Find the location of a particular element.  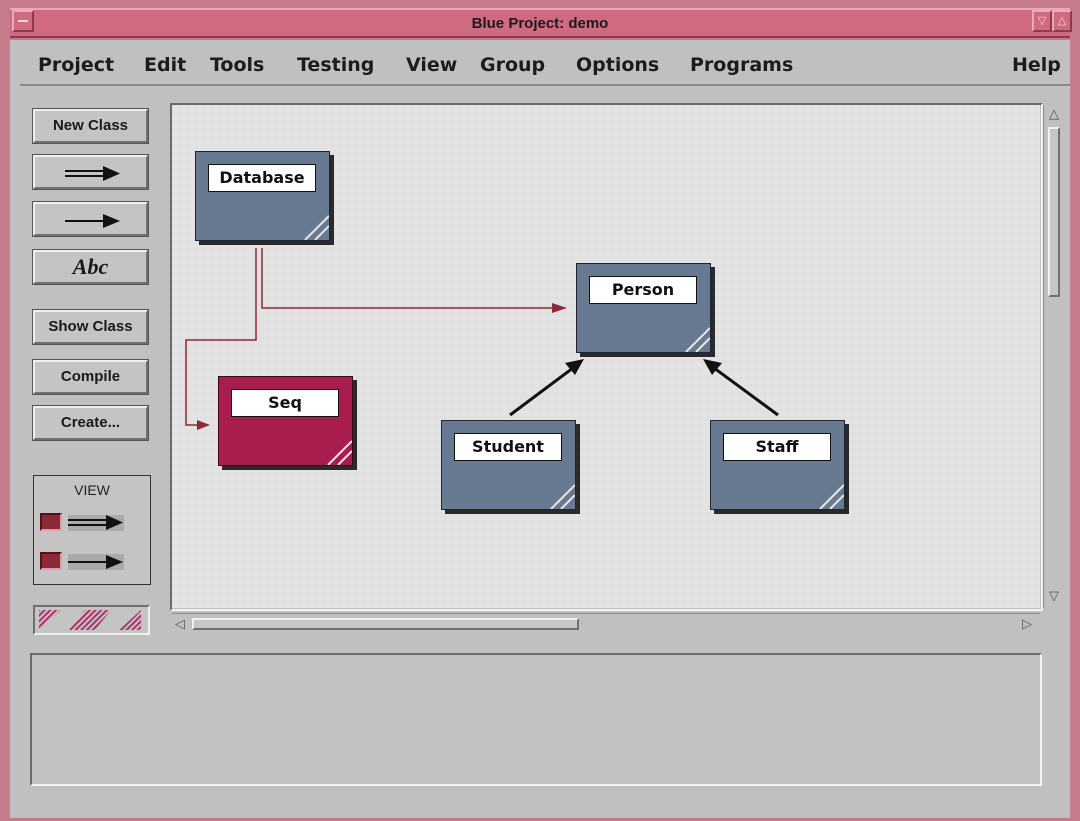

compile-button: Compile is located at coordinates (90, 377).